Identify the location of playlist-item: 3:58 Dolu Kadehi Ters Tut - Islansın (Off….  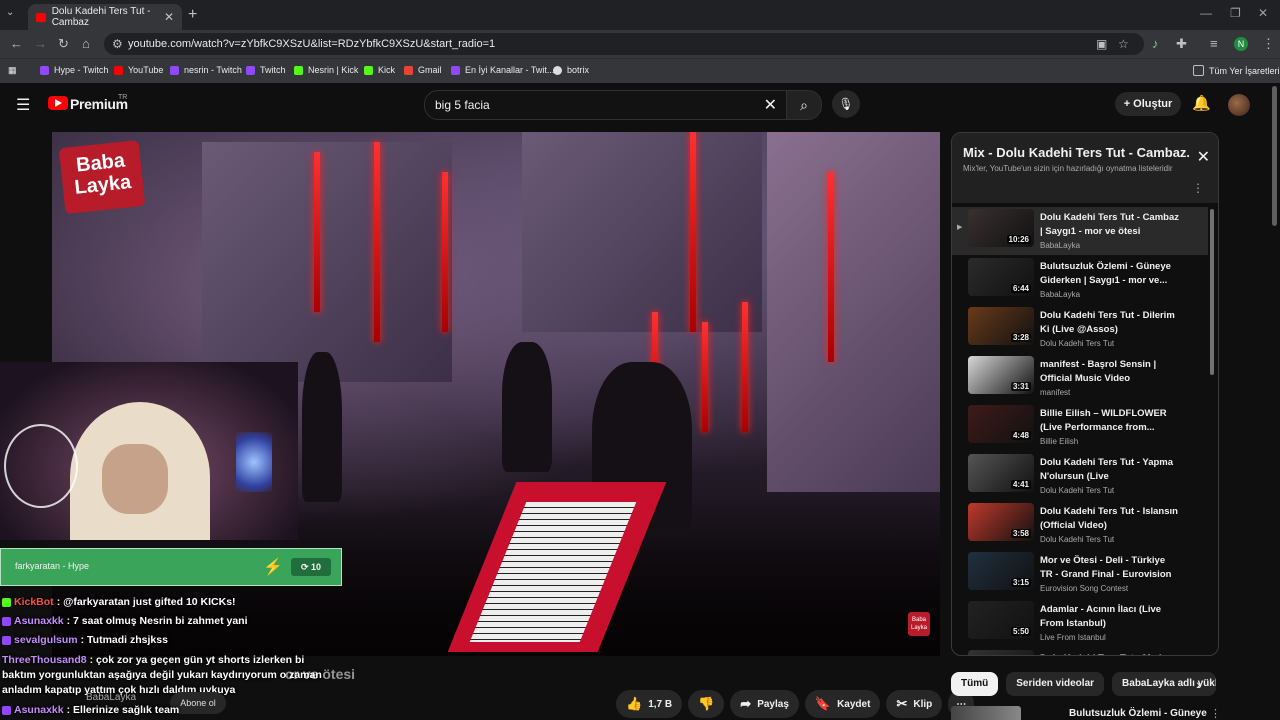
(1080, 525).